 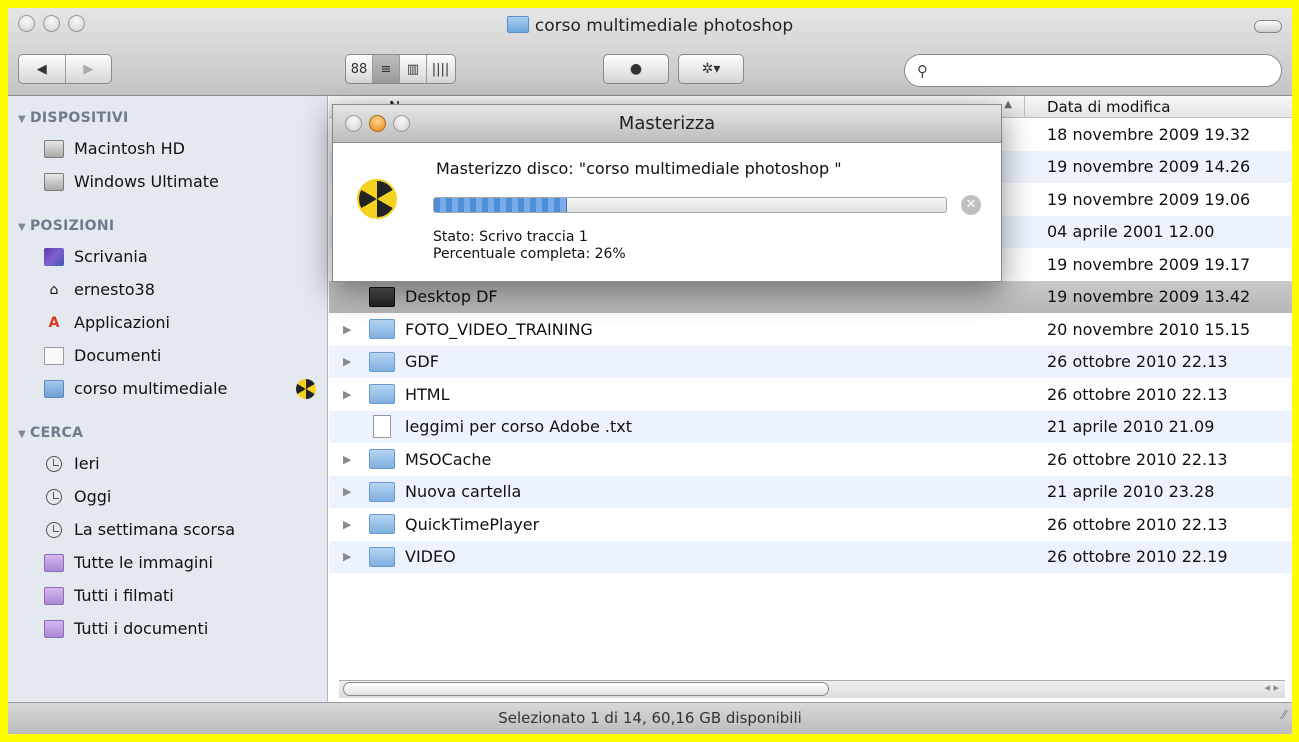 What do you see at coordinates (167, 529) in the screenshot?
I see `sidebar-item-settimana-scorsa: La settimana scorsa` at bounding box center [167, 529].